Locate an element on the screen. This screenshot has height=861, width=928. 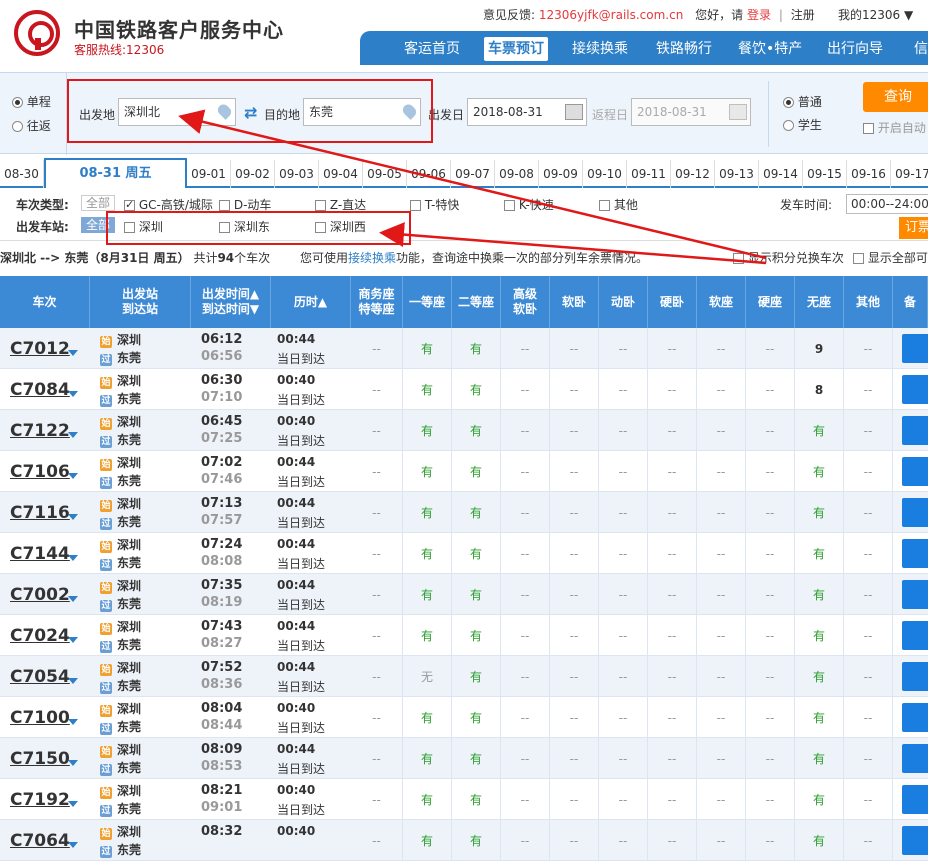
annotation-arrow-to-stations is located at coordinates (573, 243).